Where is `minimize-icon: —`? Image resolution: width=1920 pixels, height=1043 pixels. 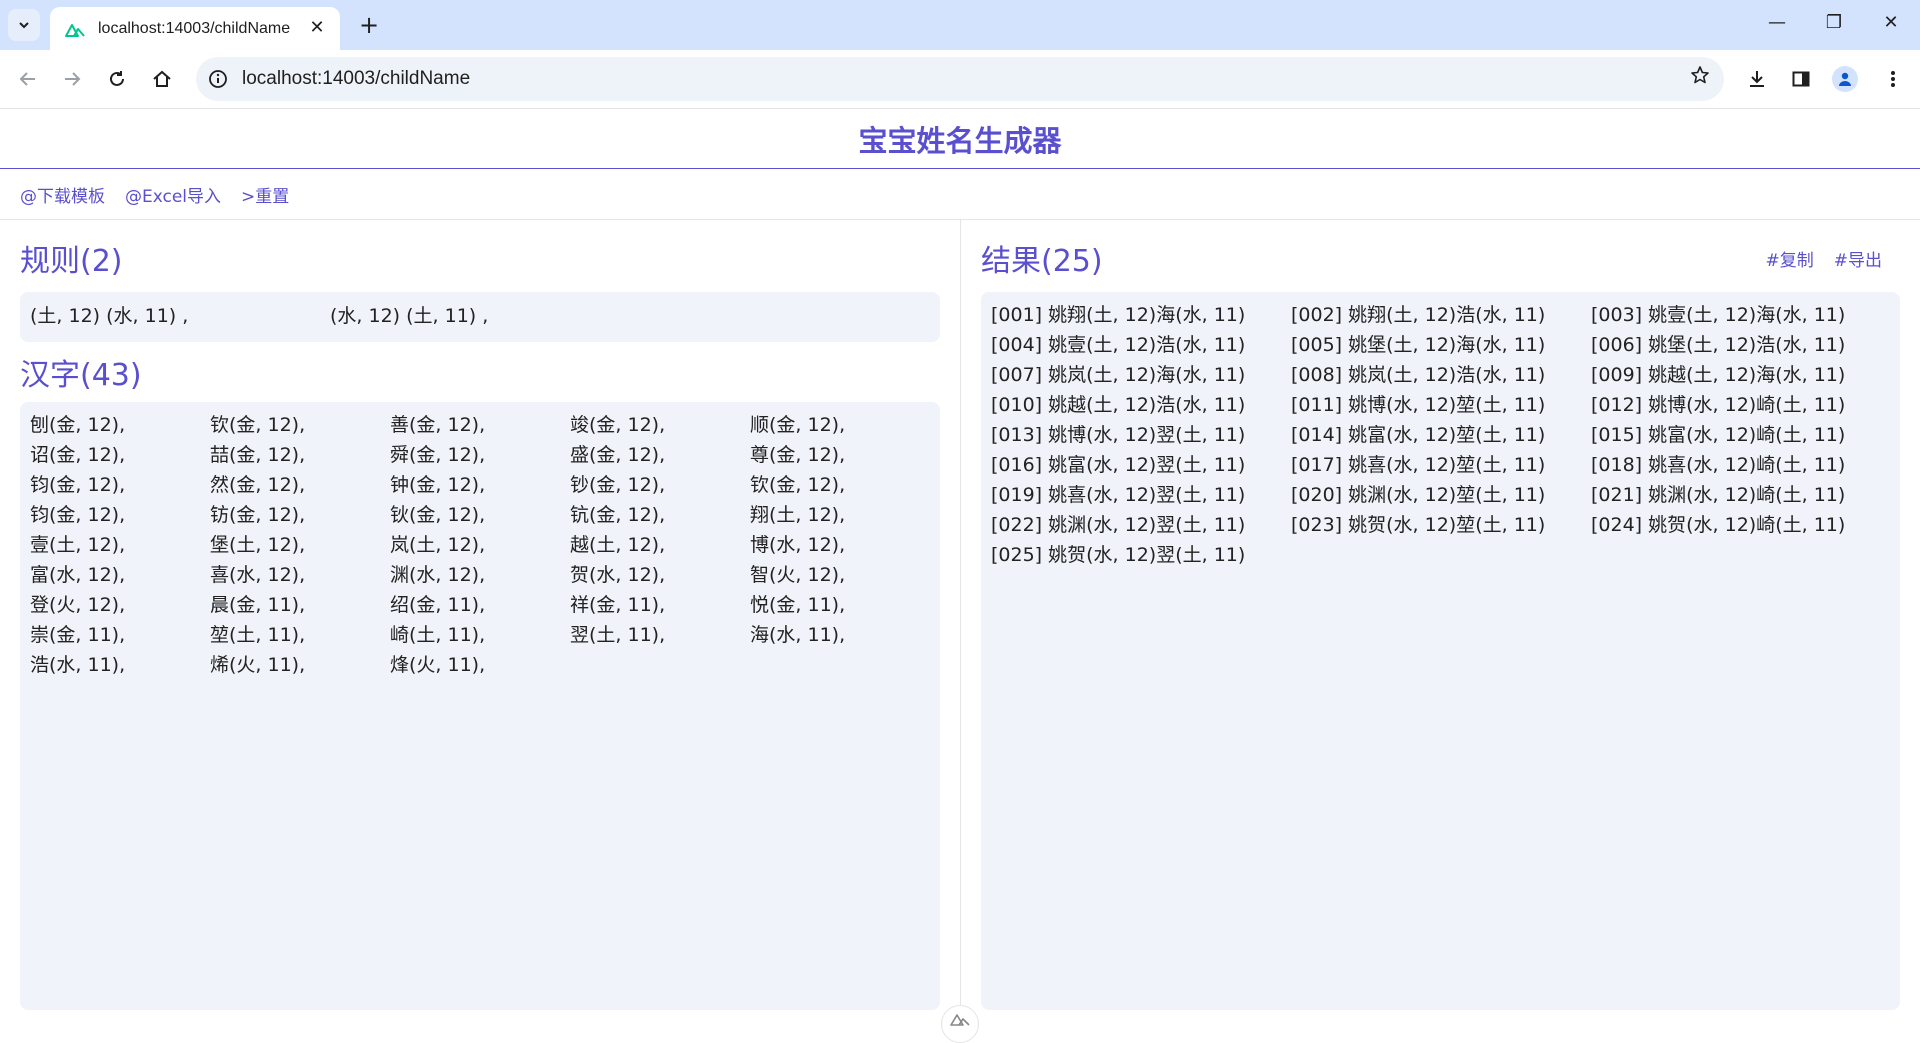
minimize-icon: — is located at coordinates (1777, 22).